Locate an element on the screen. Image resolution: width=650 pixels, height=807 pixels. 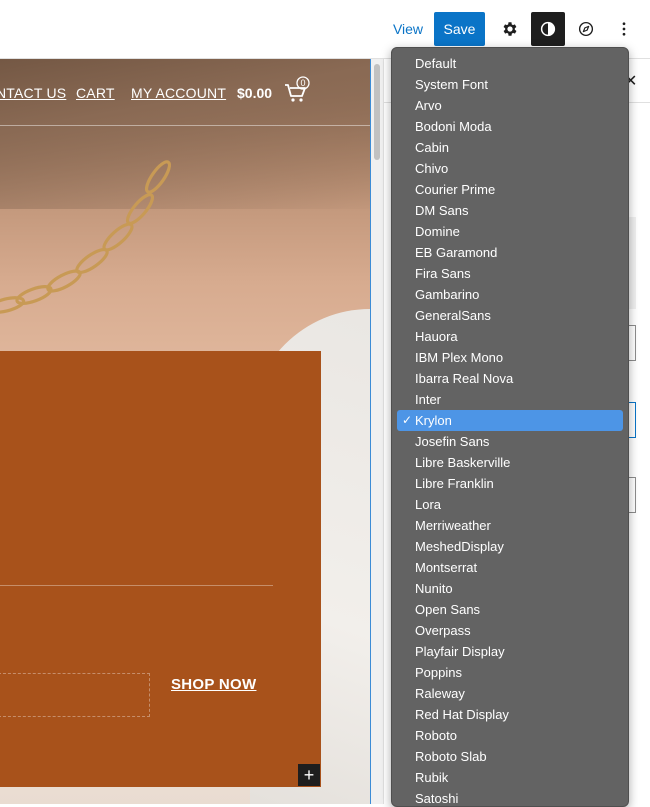
promo-placeholder-block is located at coordinates (75, 695).